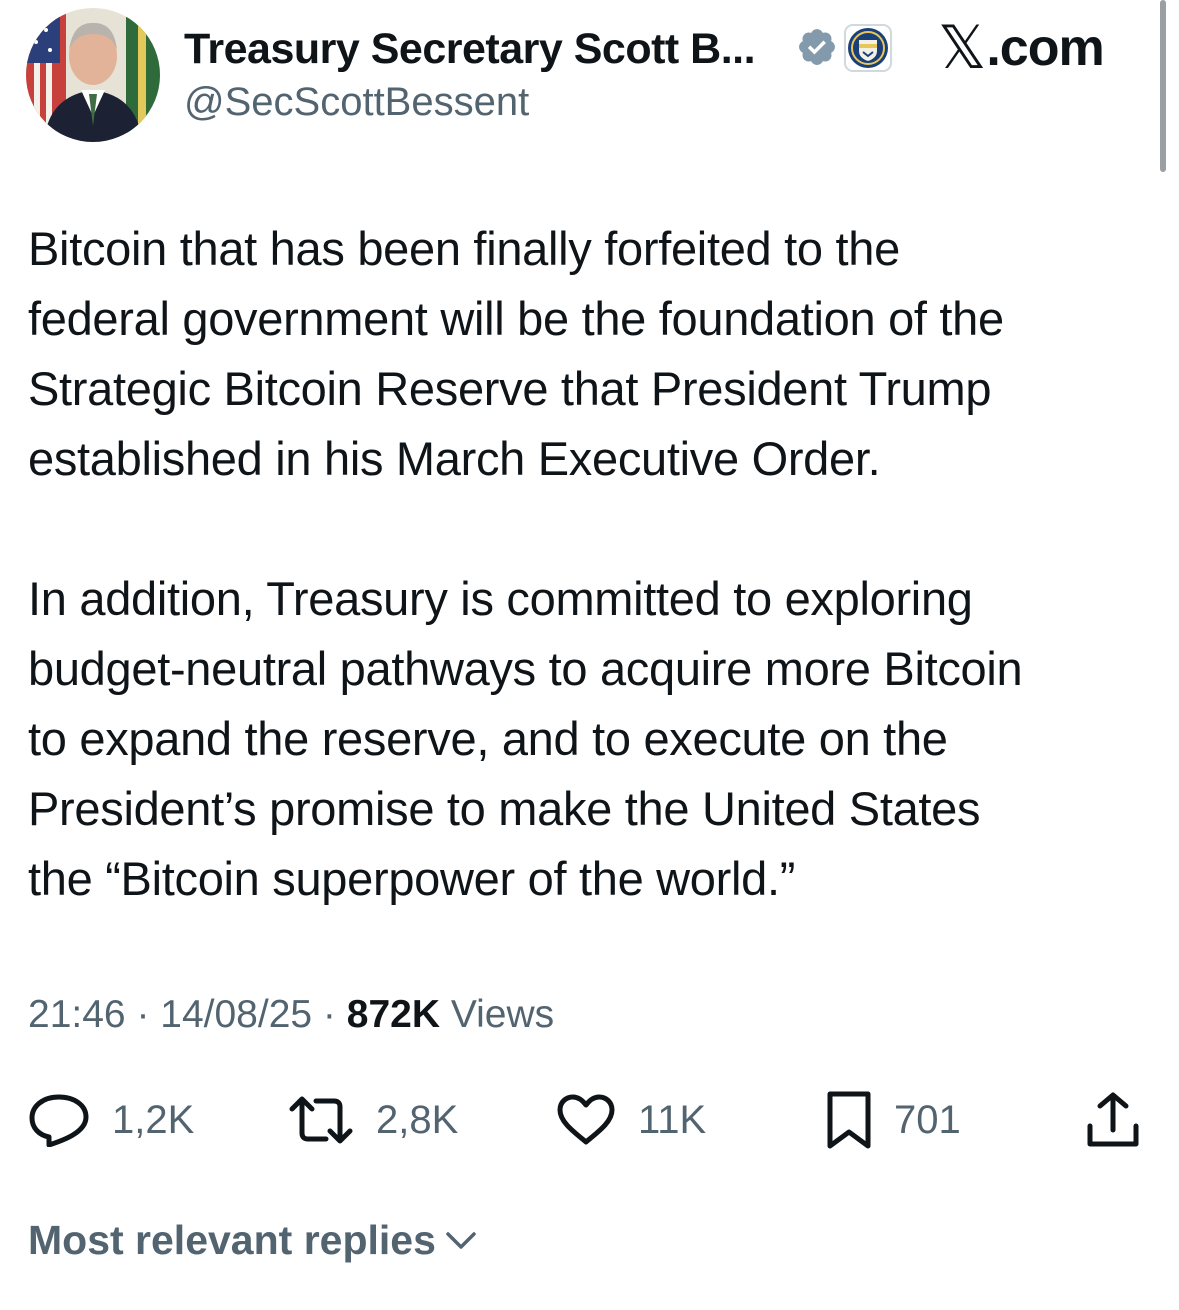 Image resolution: width=1179 pixels, height=1310 pixels. I want to click on author-handle: @SecScottBessent, so click(356, 102).